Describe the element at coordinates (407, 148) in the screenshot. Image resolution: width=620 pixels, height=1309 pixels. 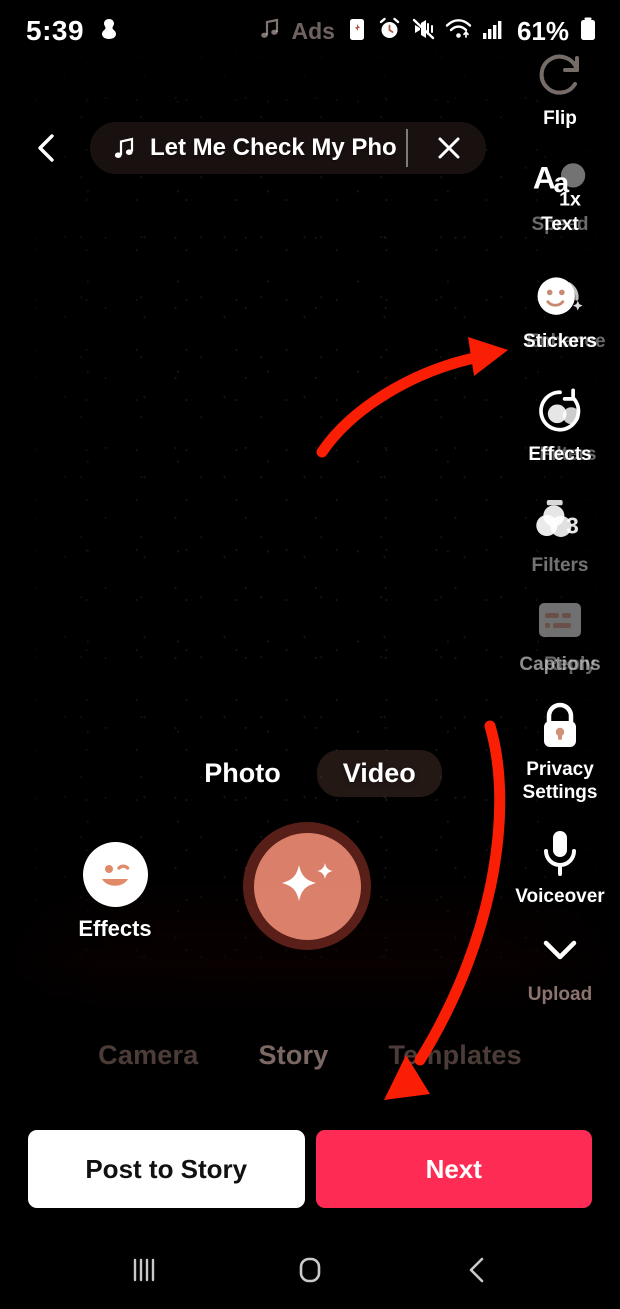
I see `pill-divider` at that location.